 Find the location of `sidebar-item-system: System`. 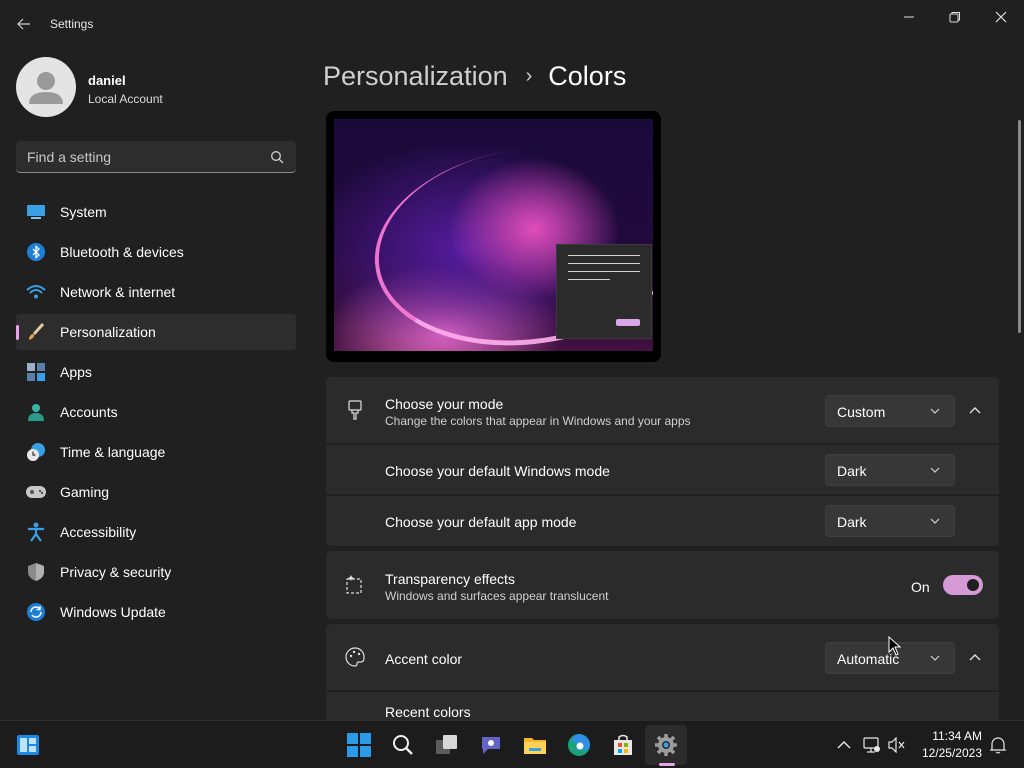

sidebar-item-system: System is located at coordinates (156, 212).